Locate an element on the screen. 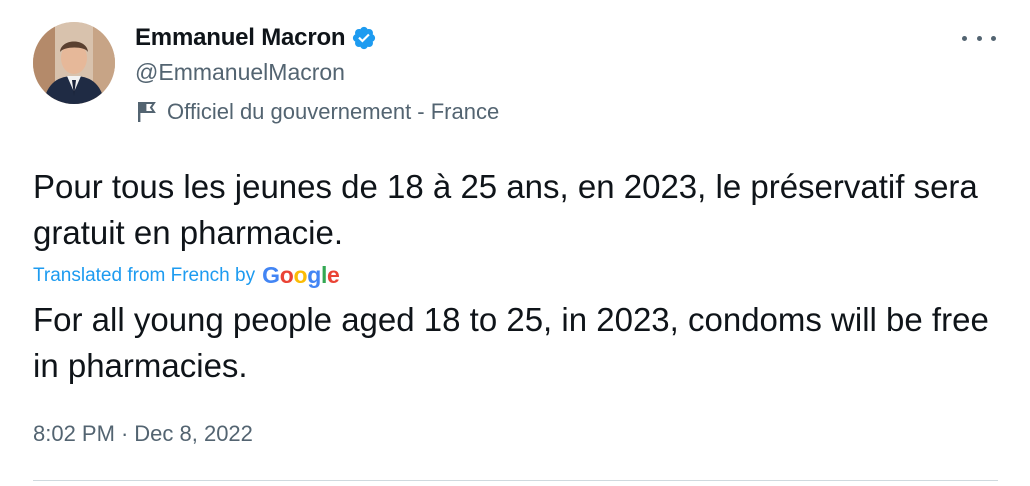  divider is located at coordinates (515, 480).